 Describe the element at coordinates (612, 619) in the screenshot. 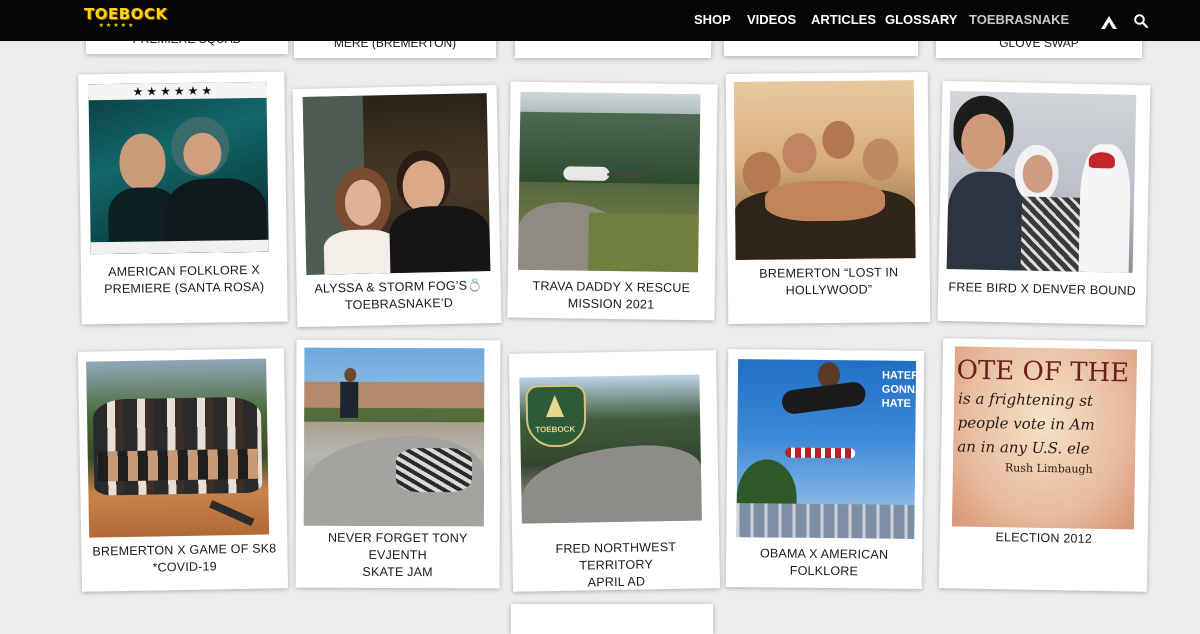

I see `post-card-partial` at that location.